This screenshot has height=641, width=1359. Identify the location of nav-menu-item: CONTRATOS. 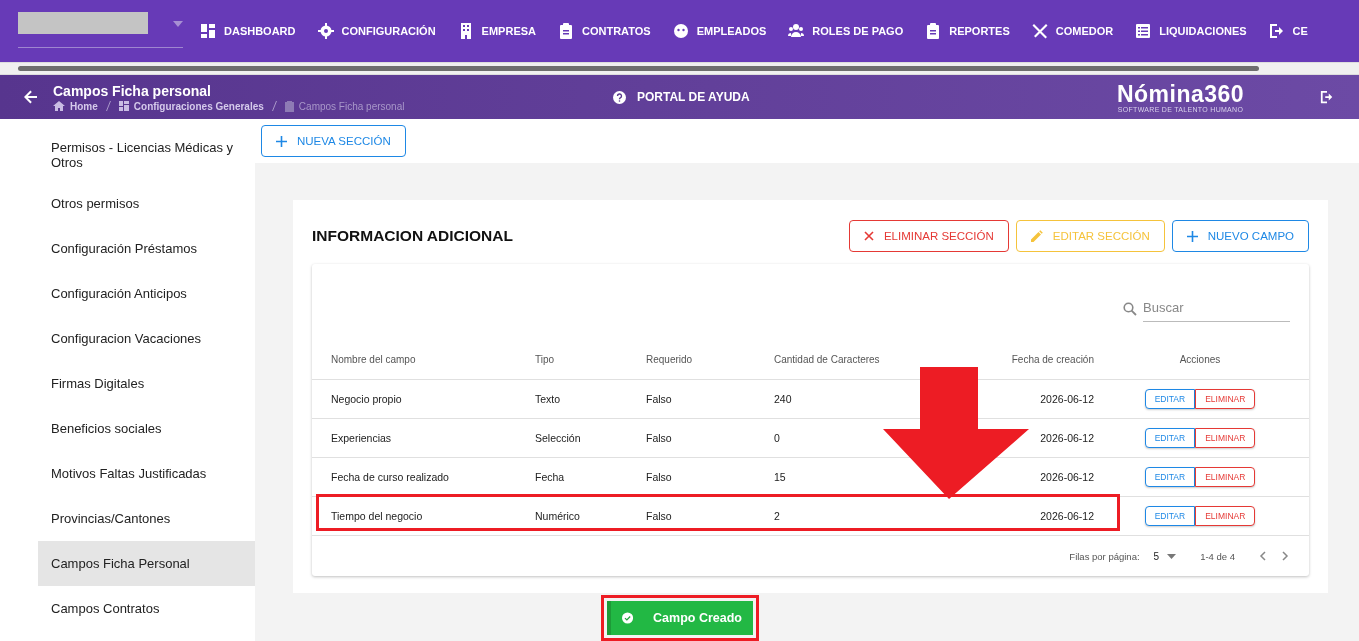
(604, 31).